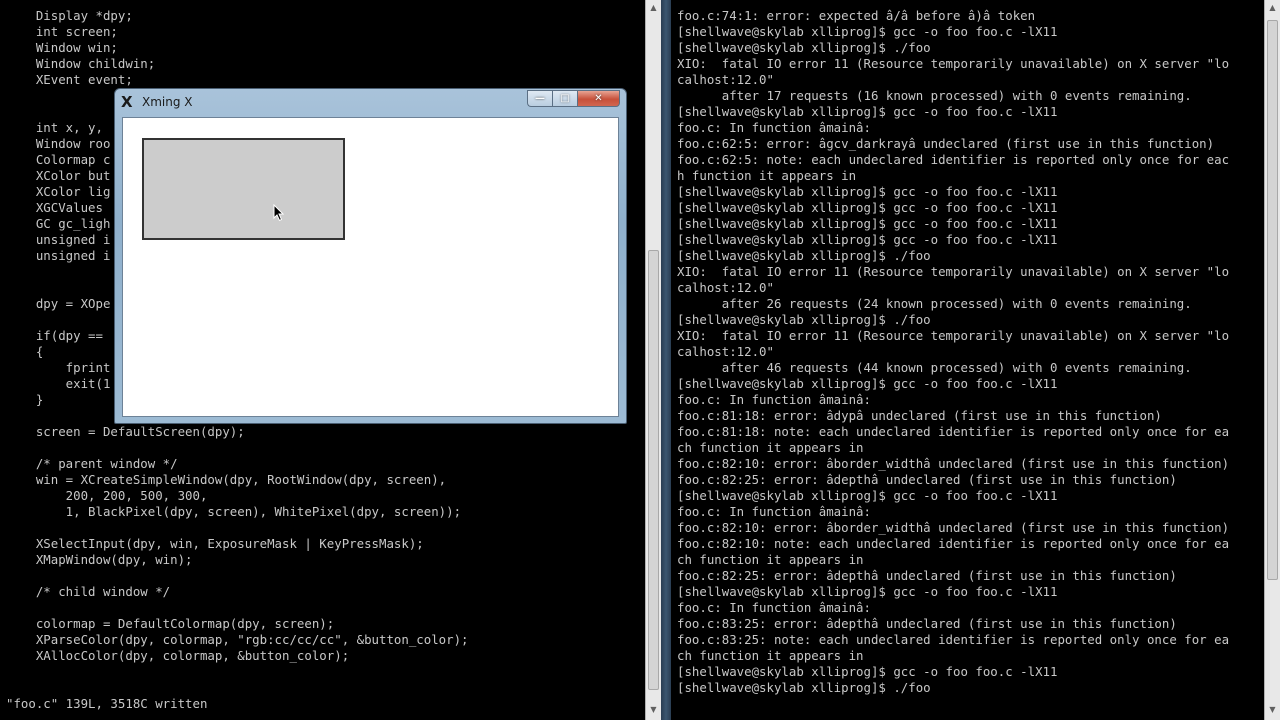 This screenshot has width=1280, height=720. Describe the element at coordinates (107, 703) in the screenshot. I see `vim-status-line: "foo.c" 139L, 3518C written` at that location.